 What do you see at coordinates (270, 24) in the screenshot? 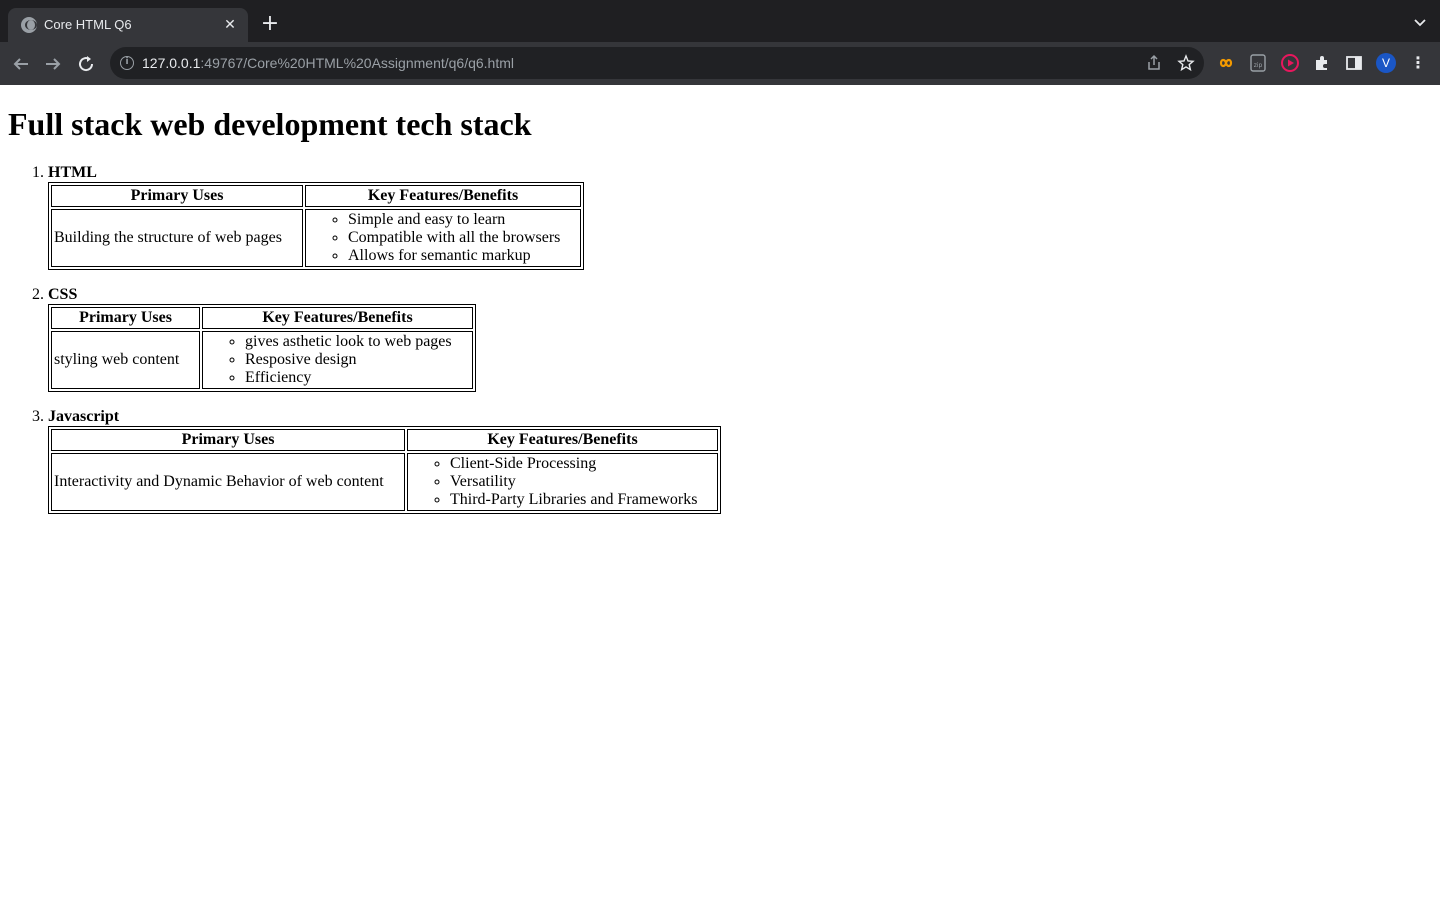
I see `new-tab-button: +` at bounding box center [270, 24].